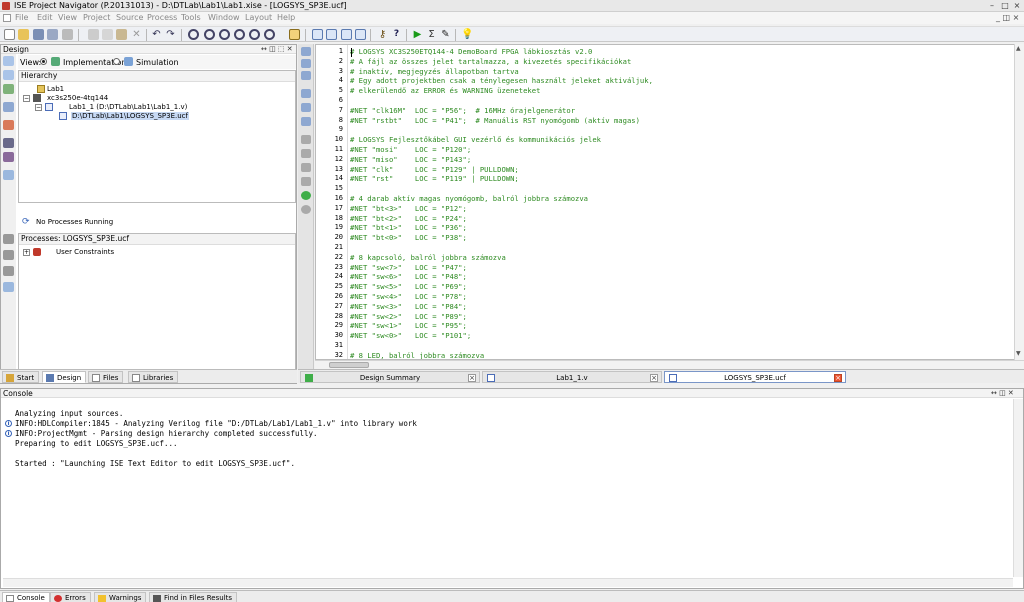 The height and width of the screenshot is (602, 1024). Describe the element at coordinates (306, 209) in the screenshot. I see `stop-icon` at that location.